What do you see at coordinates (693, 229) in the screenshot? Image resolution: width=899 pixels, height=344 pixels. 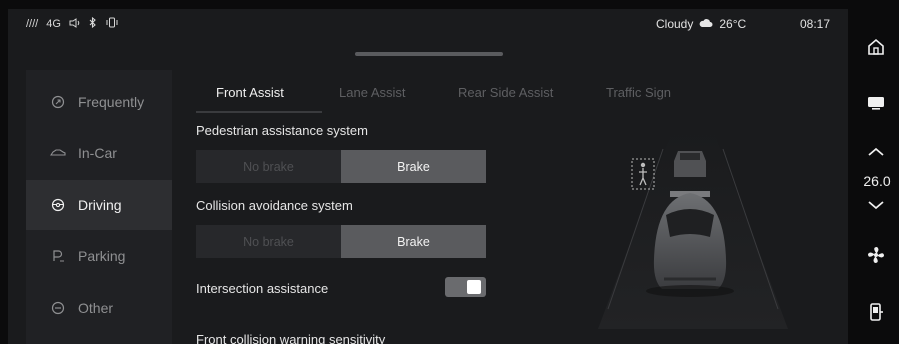 I see `car-illustration` at bounding box center [693, 229].